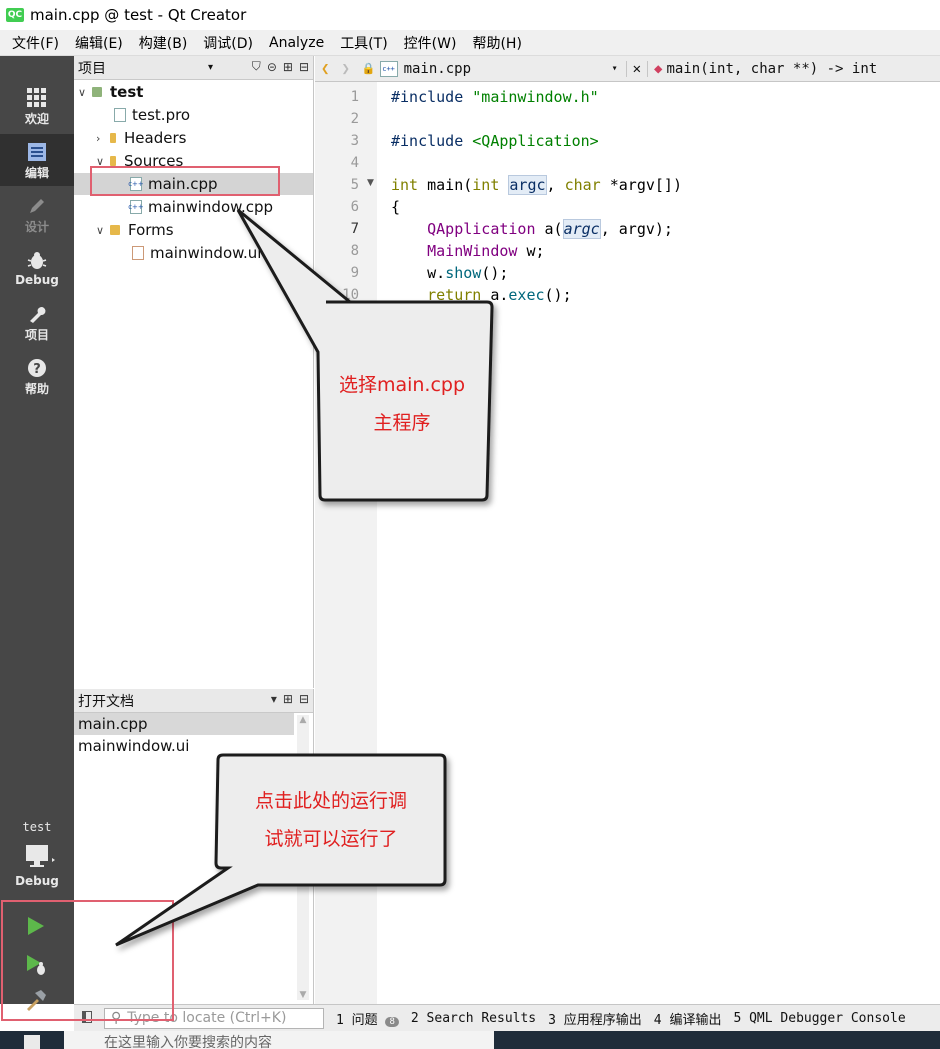  What do you see at coordinates (402, 385) in the screenshot?
I see `callout-line: 选择main.cpp` at bounding box center [402, 385].